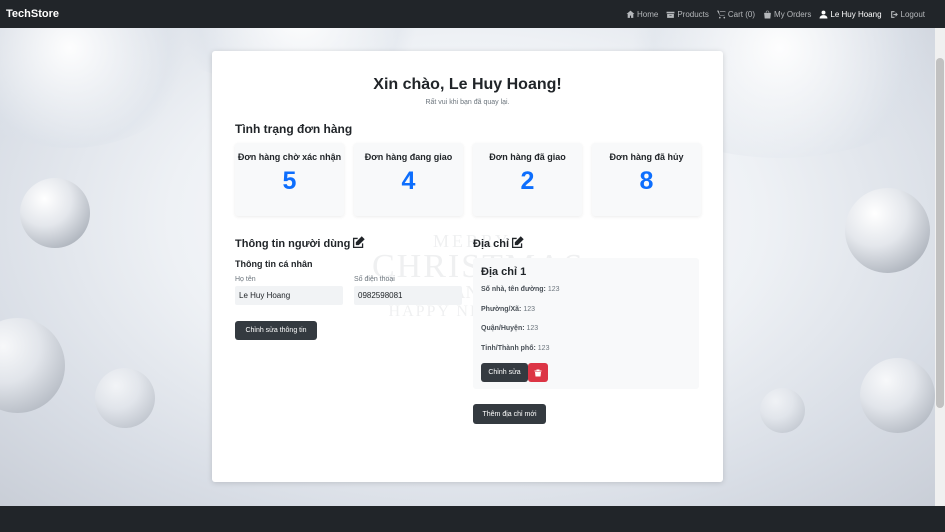  I want to click on add-address-button: Thêm địa chỉ mới, so click(509, 414).